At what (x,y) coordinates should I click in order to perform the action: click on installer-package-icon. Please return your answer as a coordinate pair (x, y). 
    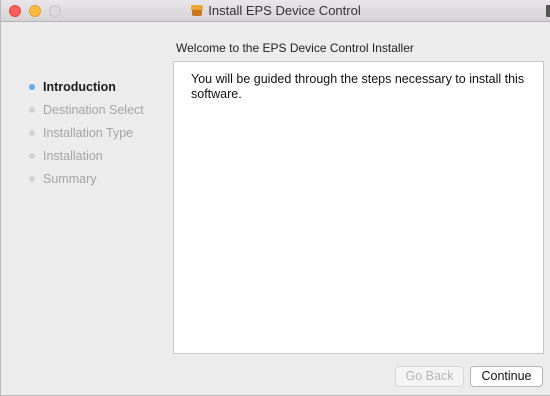
    Looking at the image, I should click on (197, 10).